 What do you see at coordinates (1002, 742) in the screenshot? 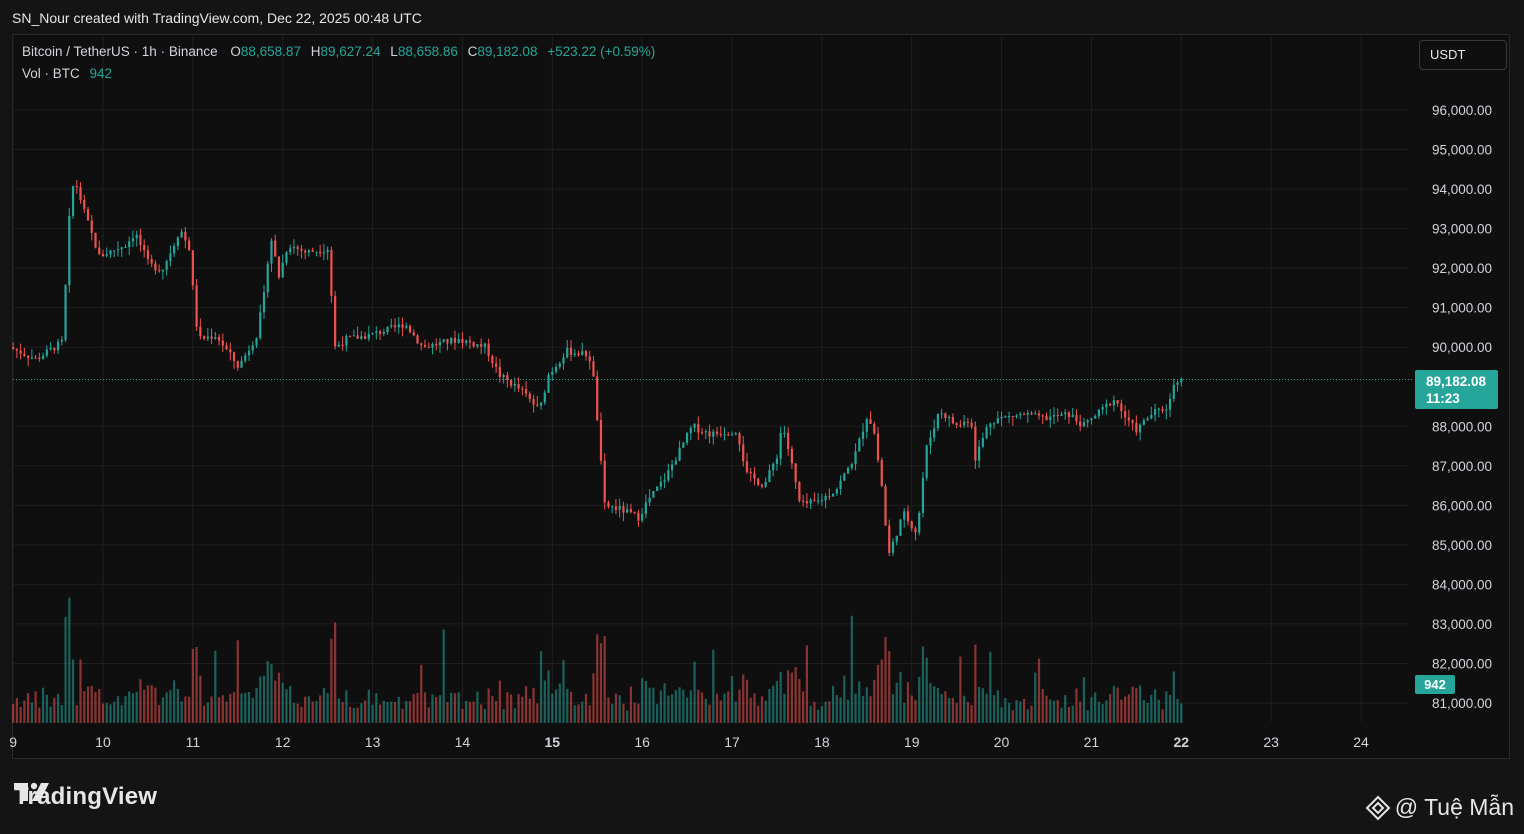
I see `x-tick-label: 20` at bounding box center [1002, 742].